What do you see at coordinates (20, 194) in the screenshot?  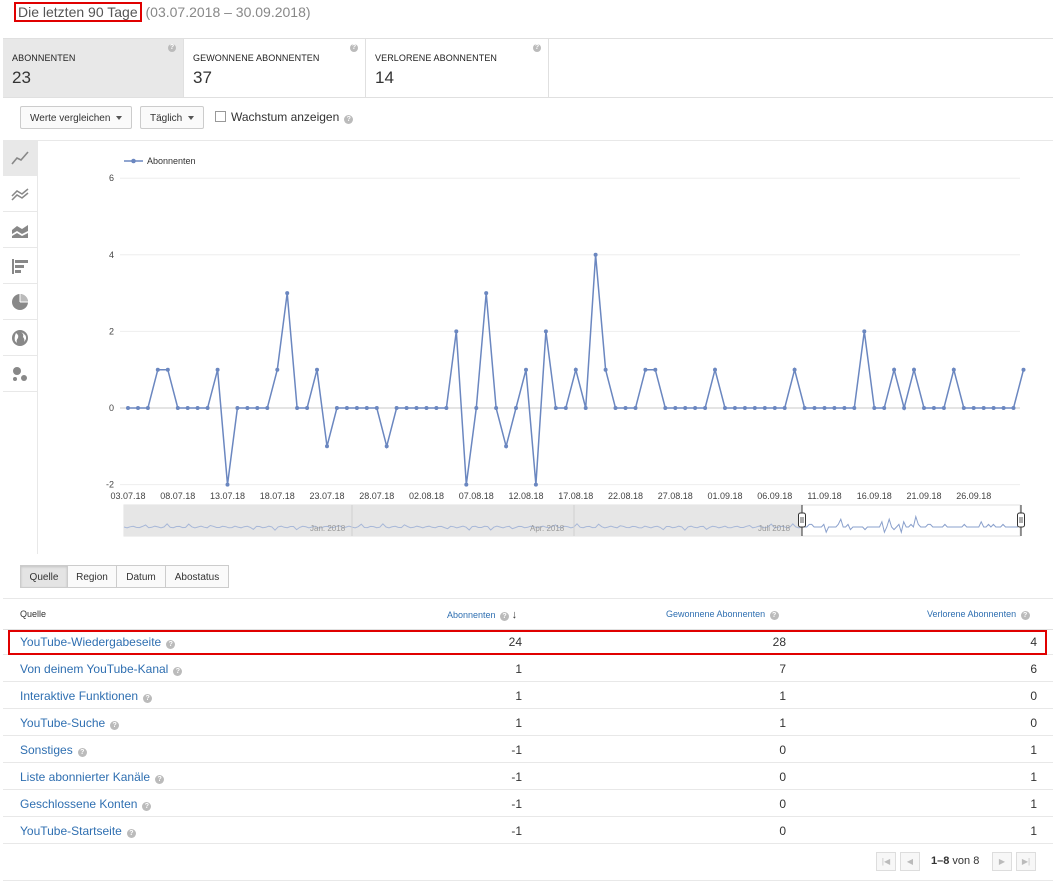 I see `multi-line-chart-button` at bounding box center [20, 194].